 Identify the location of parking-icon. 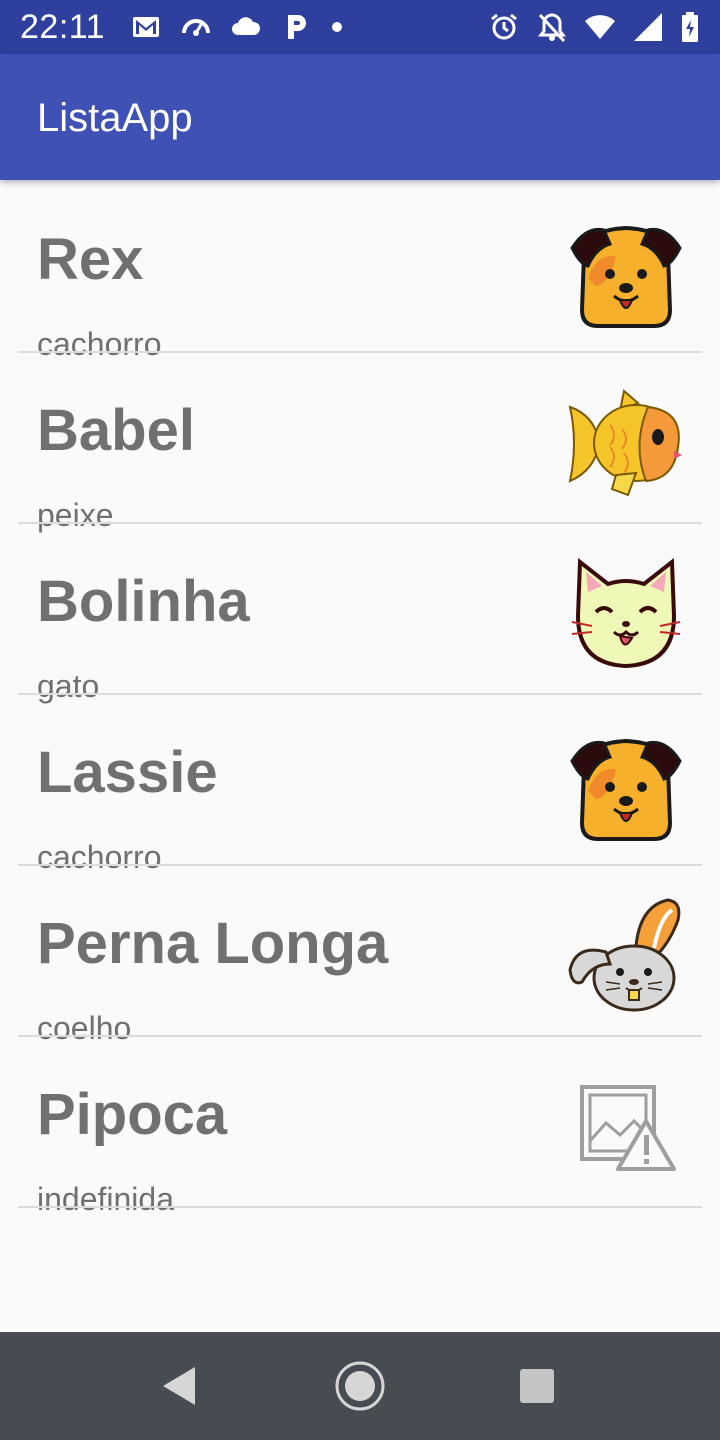
(296, 27).